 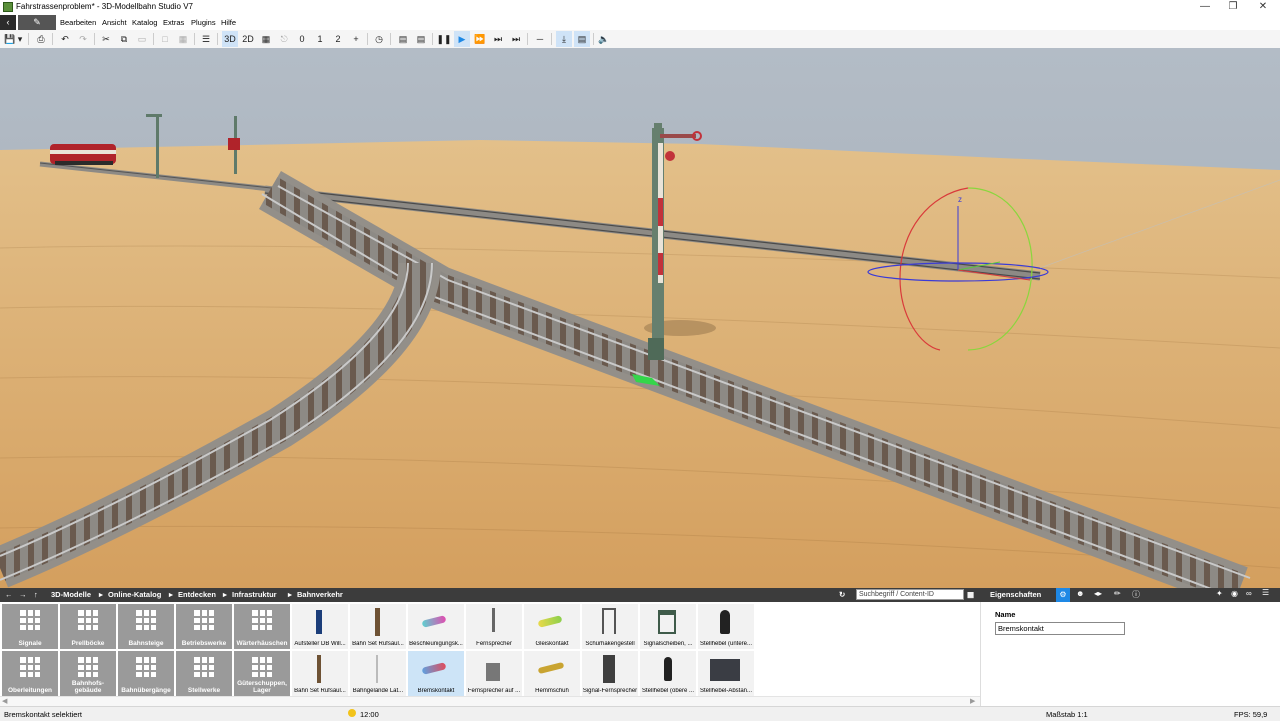 I want to click on brush-icon: ✏, so click(x=1117, y=593).